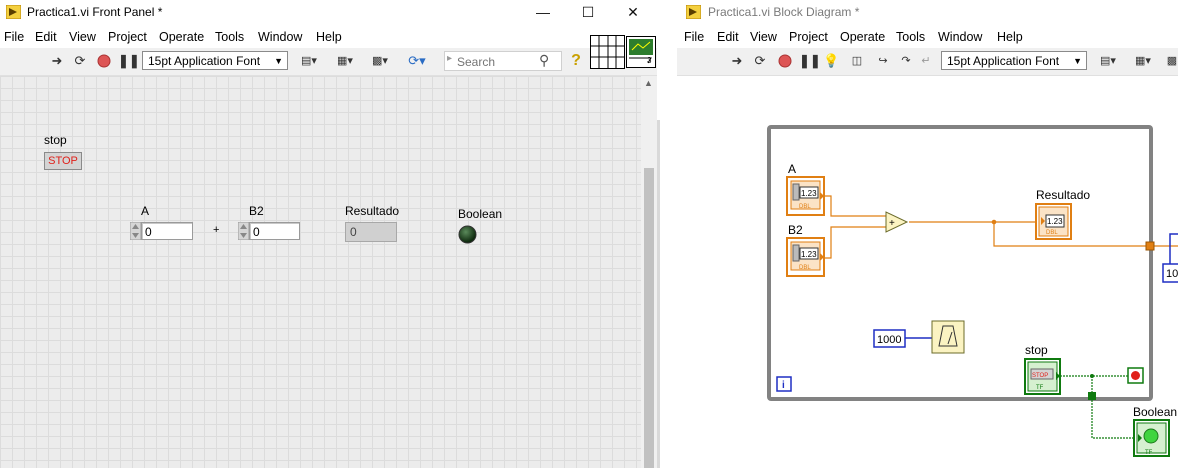 This screenshot has width=1178, height=468. What do you see at coordinates (417, 61) in the screenshot?
I see `reorder-icon: ⟳▾` at bounding box center [417, 61].